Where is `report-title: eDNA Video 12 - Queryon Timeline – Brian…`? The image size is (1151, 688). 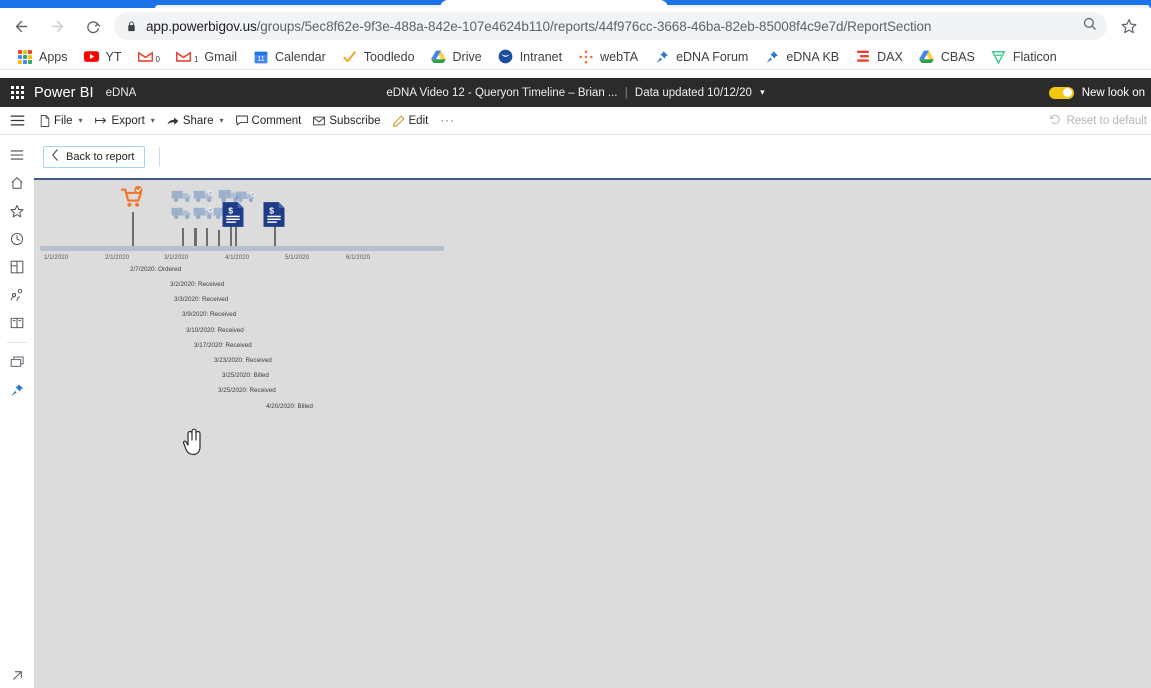 report-title: eDNA Video 12 - Queryon Timeline – Brian… is located at coordinates (502, 92).